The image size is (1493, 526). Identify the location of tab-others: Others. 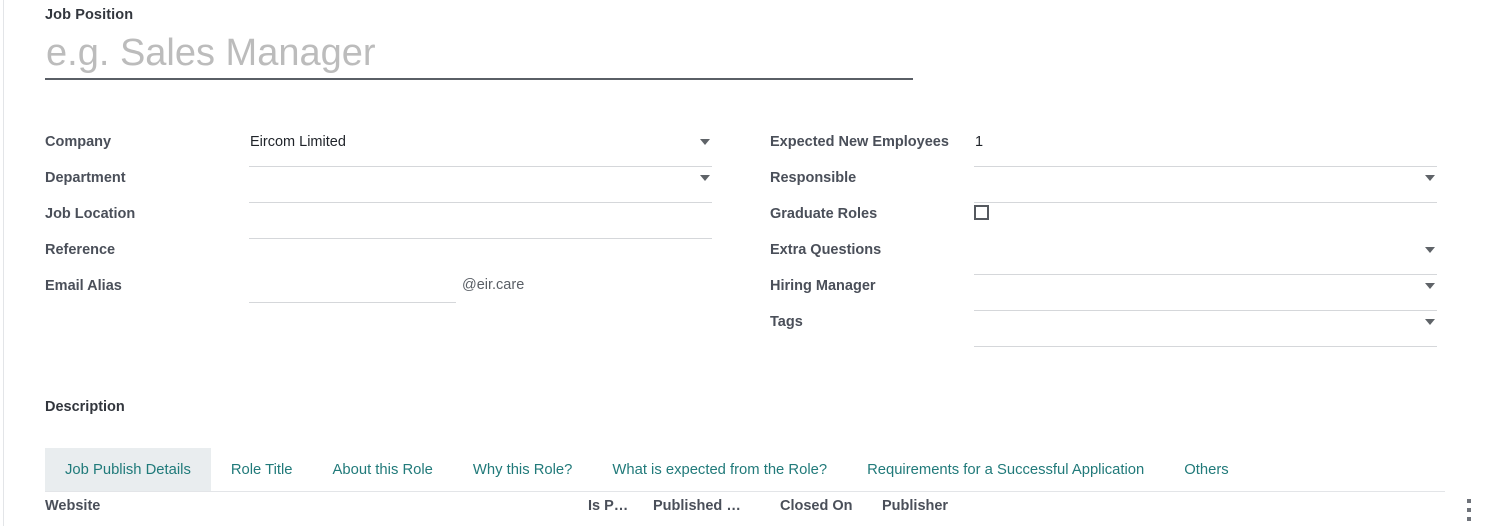
(1206, 469).